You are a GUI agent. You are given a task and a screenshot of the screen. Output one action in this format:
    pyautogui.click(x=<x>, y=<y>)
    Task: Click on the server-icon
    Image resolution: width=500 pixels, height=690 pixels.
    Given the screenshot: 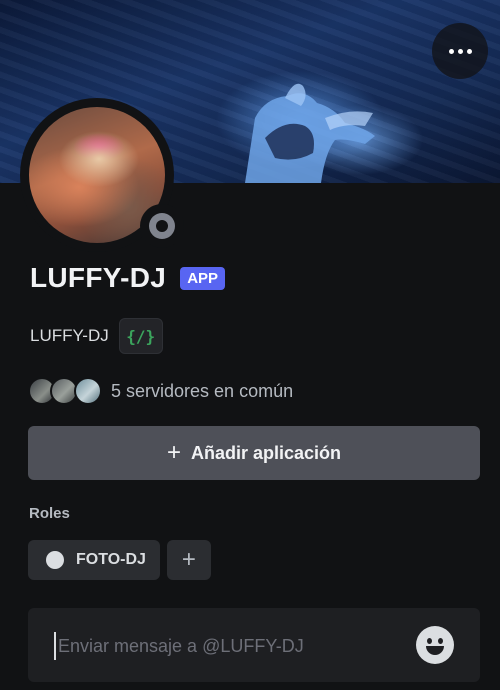 What is the action you would take?
    pyautogui.click(x=88, y=391)
    